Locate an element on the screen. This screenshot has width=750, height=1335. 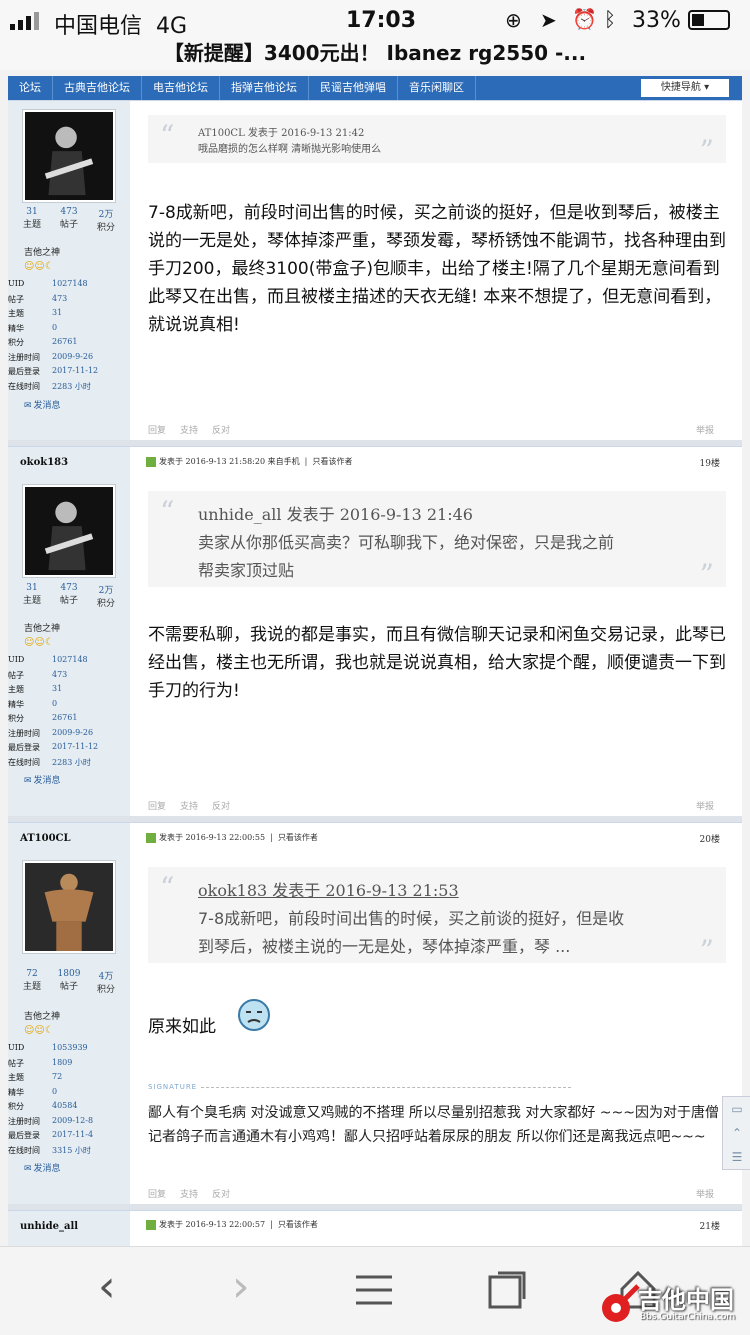
username: AT100CL is located at coordinates (45, 838).